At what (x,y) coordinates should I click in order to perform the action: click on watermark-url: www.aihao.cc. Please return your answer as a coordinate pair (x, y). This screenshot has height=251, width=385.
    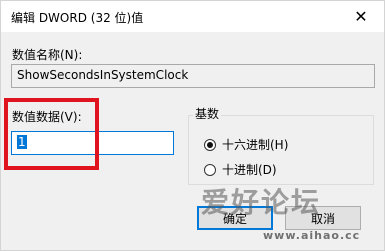
    Looking at the image, I should click on (312, 235).